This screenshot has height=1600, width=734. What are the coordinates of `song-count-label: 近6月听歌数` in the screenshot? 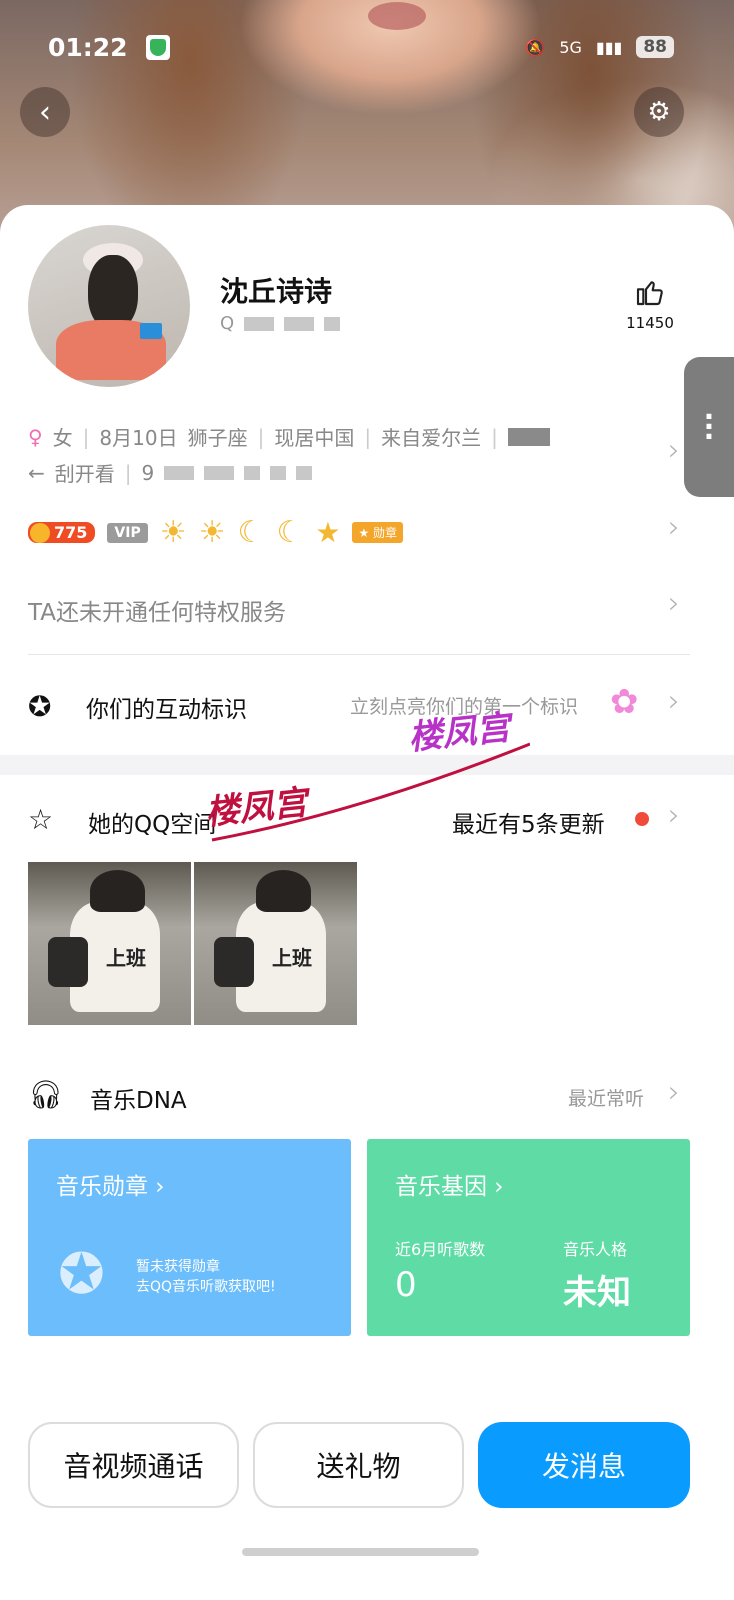 It's located at (440, 1249).